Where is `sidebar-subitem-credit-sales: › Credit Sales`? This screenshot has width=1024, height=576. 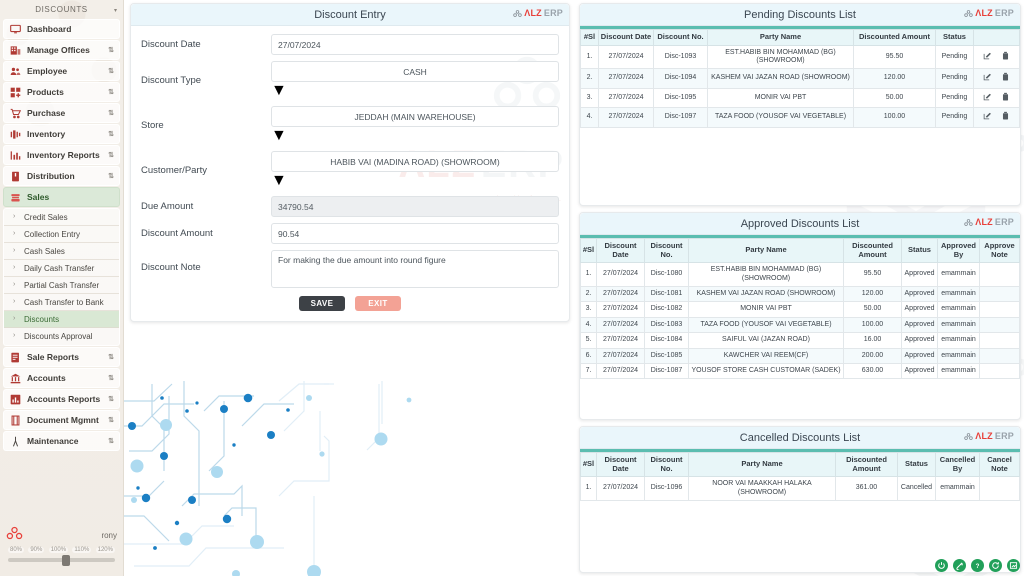 sidebar-subitem-credit-sales: › Credit Sales is located at coordinates (61, 217).